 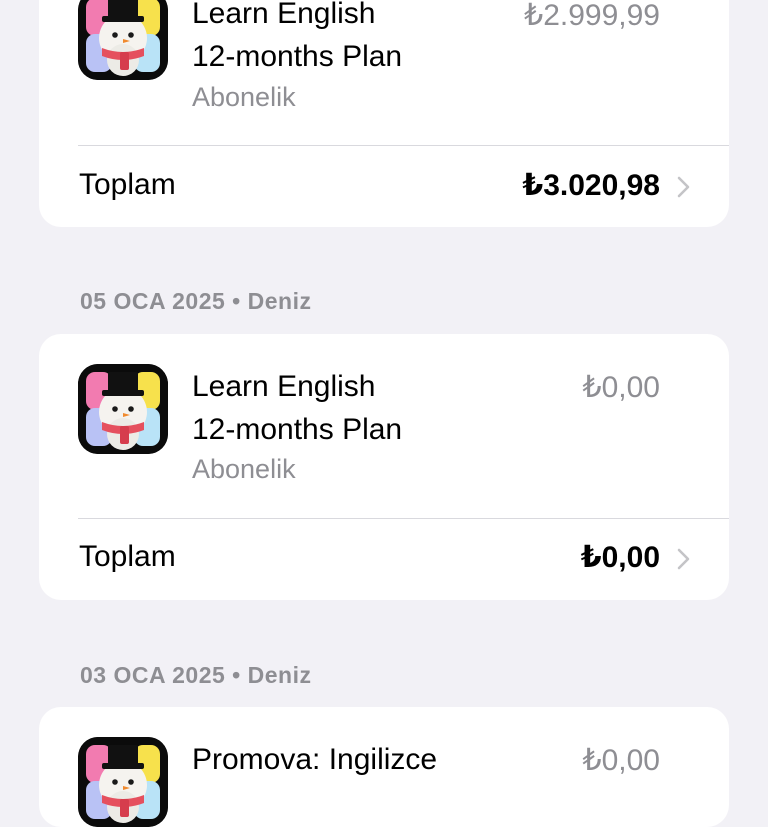 I want to click on item-price: ₺2.999,99, so click(x=592, y=16).